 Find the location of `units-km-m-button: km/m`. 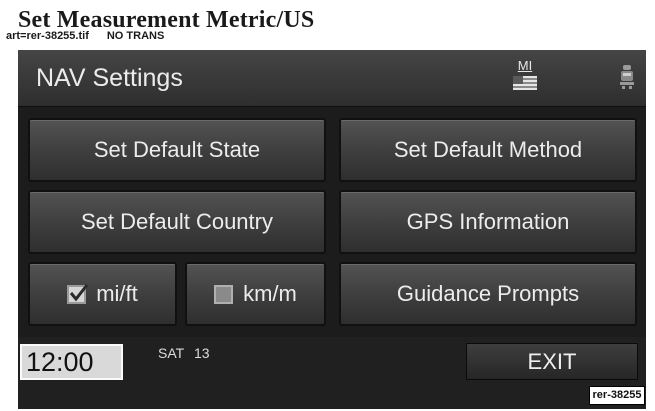

units-km-m-button: km/m is located at coordinates (255, 294).